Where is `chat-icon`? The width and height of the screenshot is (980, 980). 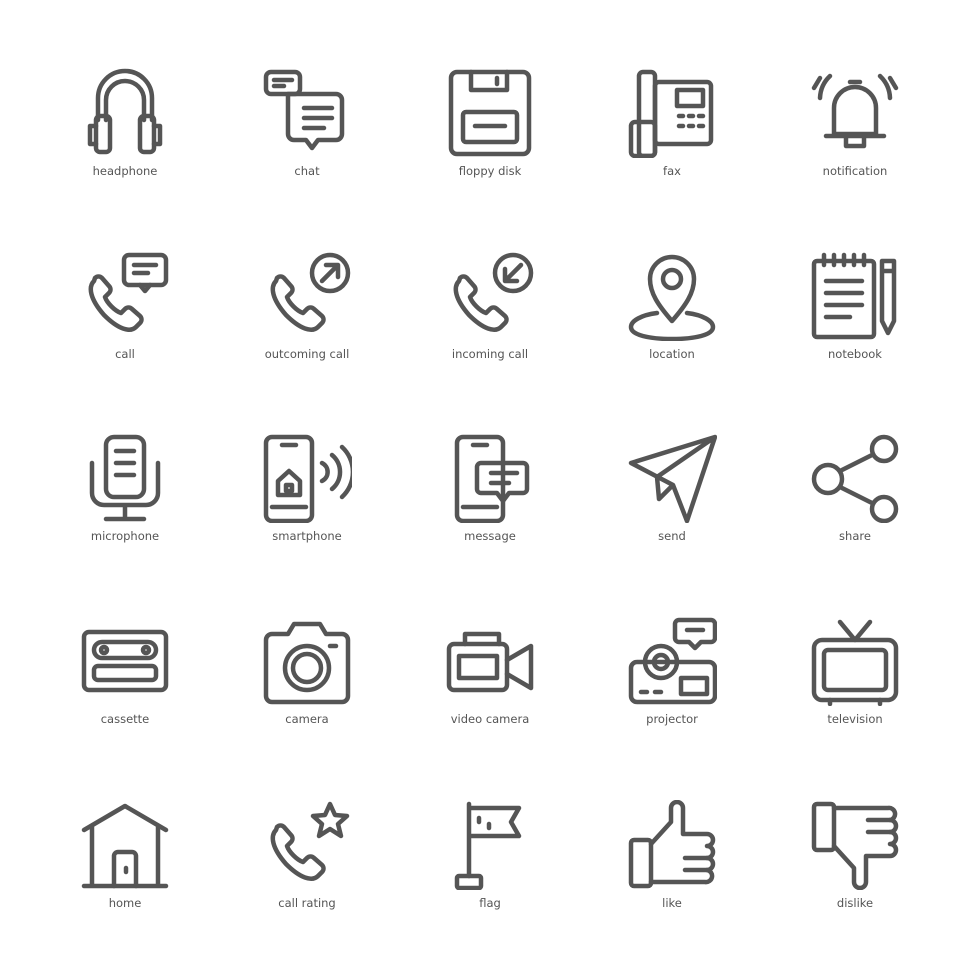
chat-icon is located at coordinates (304, 110).